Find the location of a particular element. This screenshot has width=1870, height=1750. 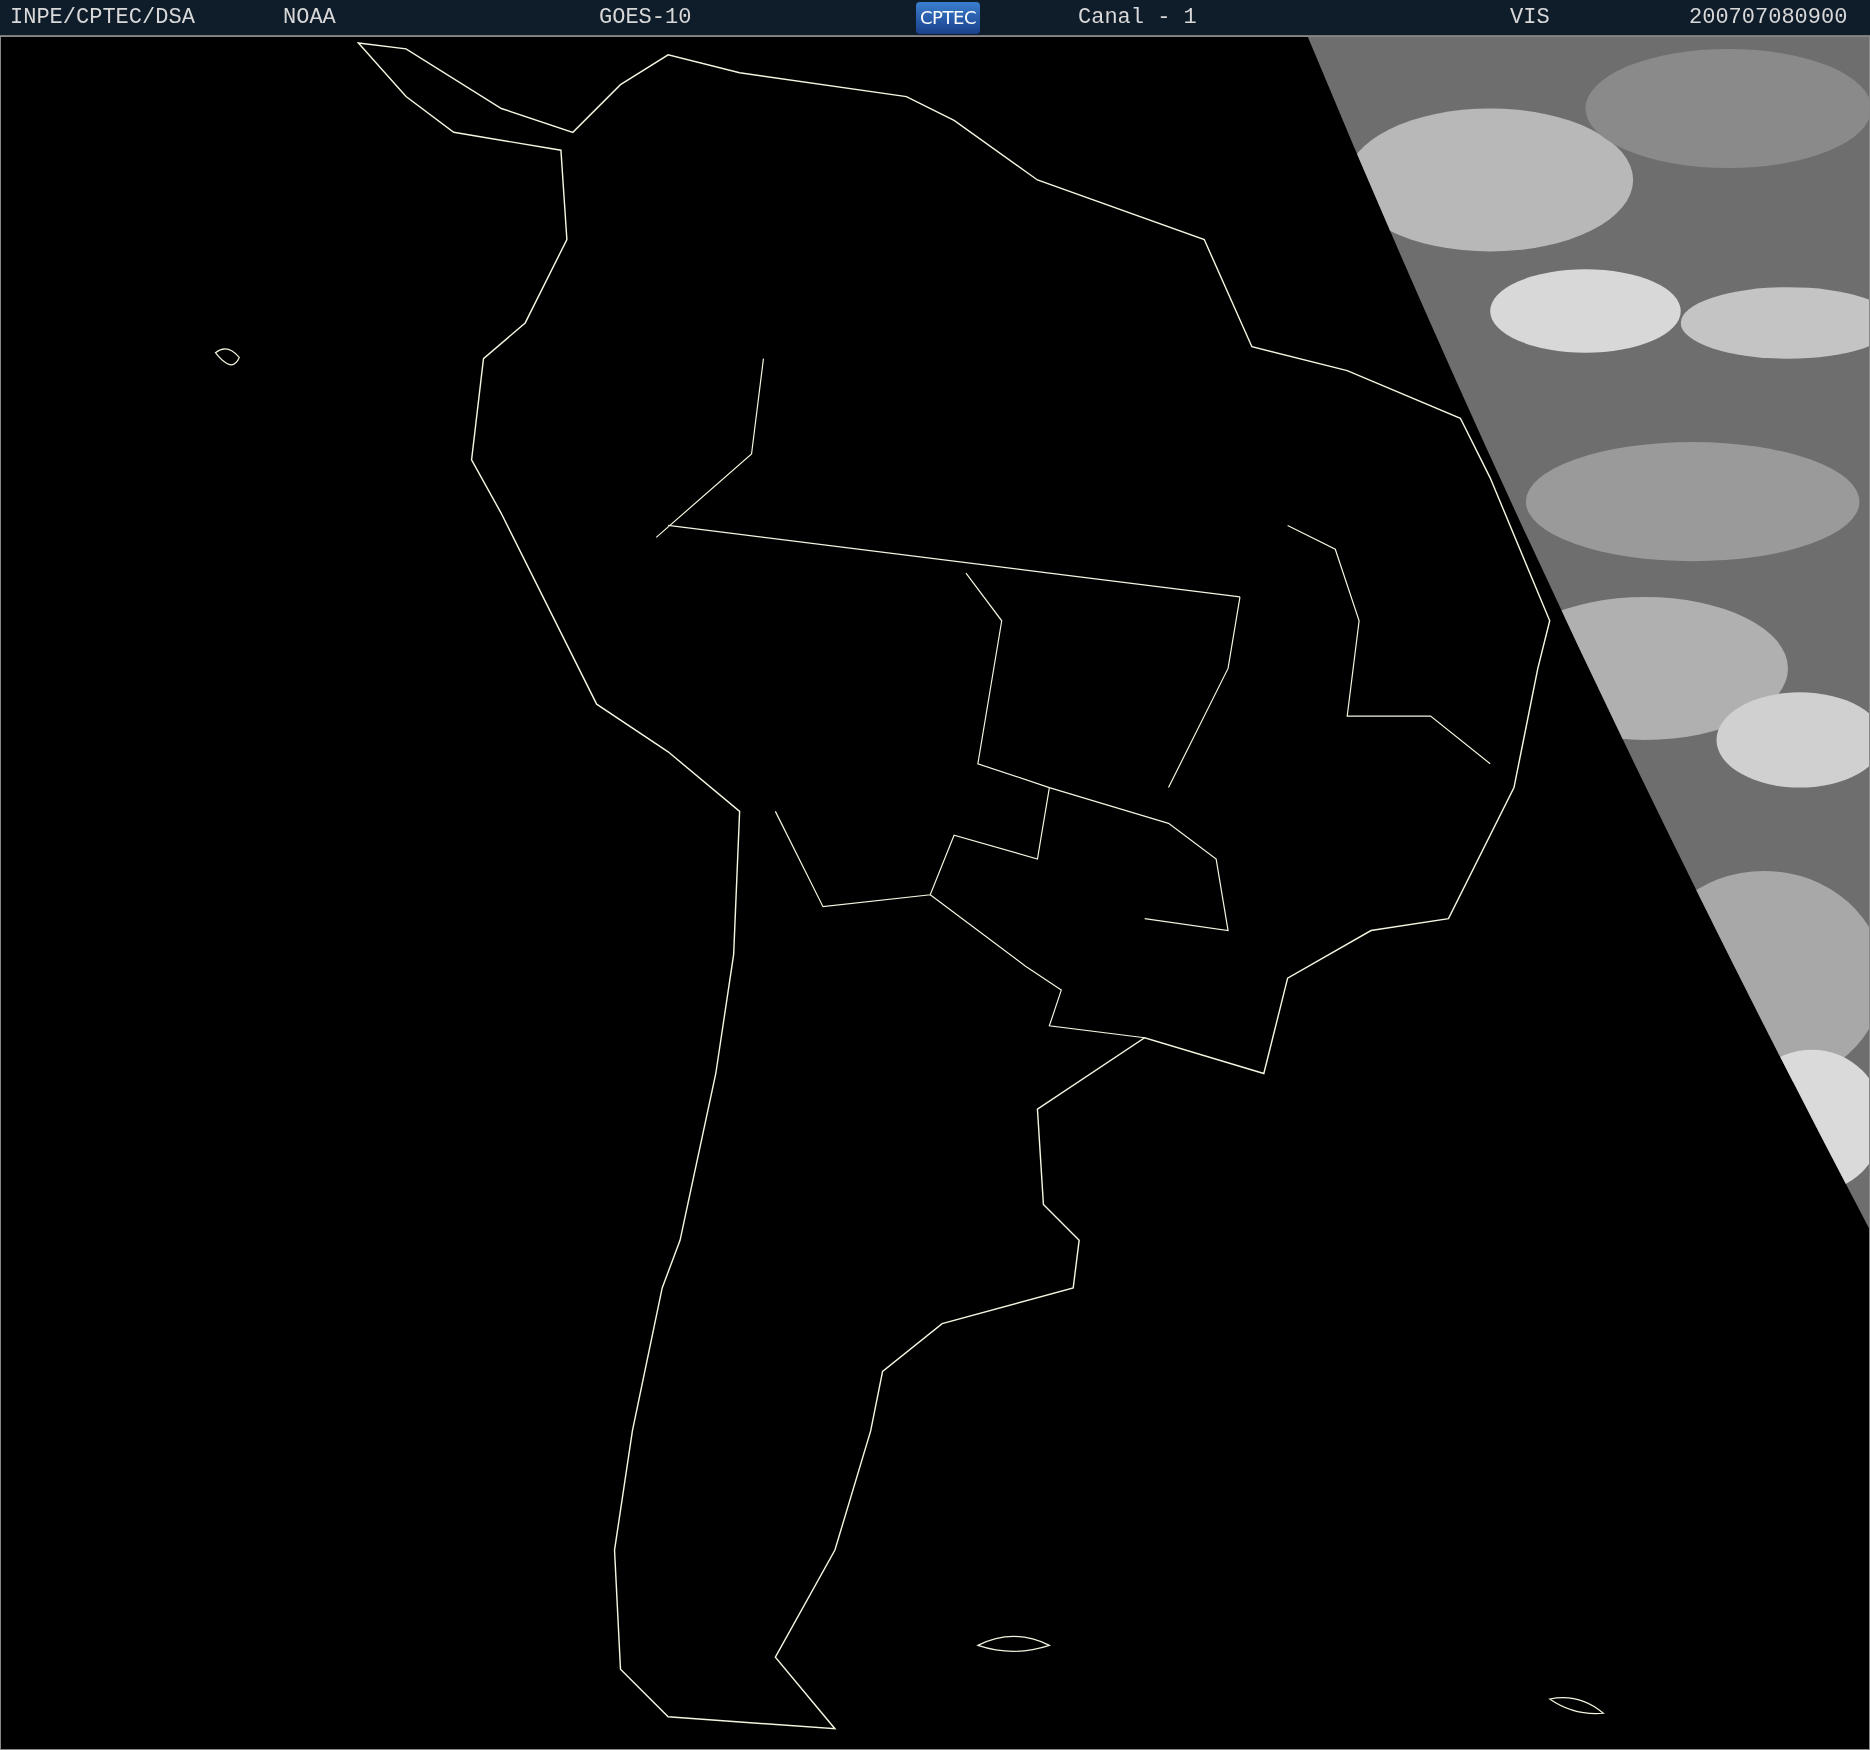

header-label: INPE/CPTEC/DSA is located at coordinates (102, 17).